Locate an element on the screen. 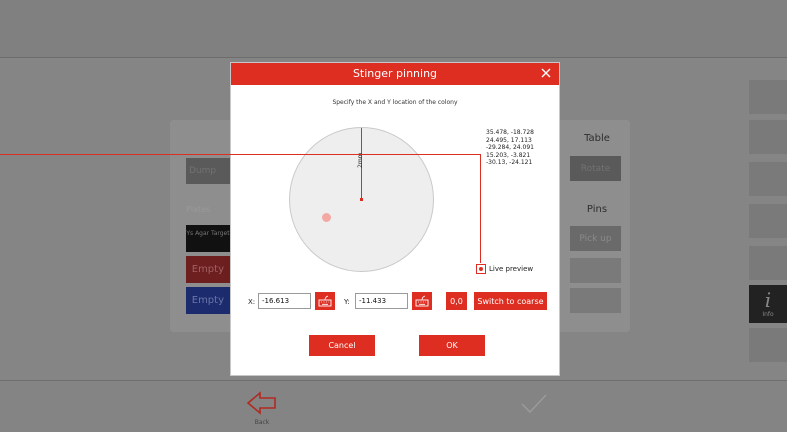 Image resolution: width=787 pixels, height=432 pixels. live-preview-label: Live preview is located at coordinates (511, 269).